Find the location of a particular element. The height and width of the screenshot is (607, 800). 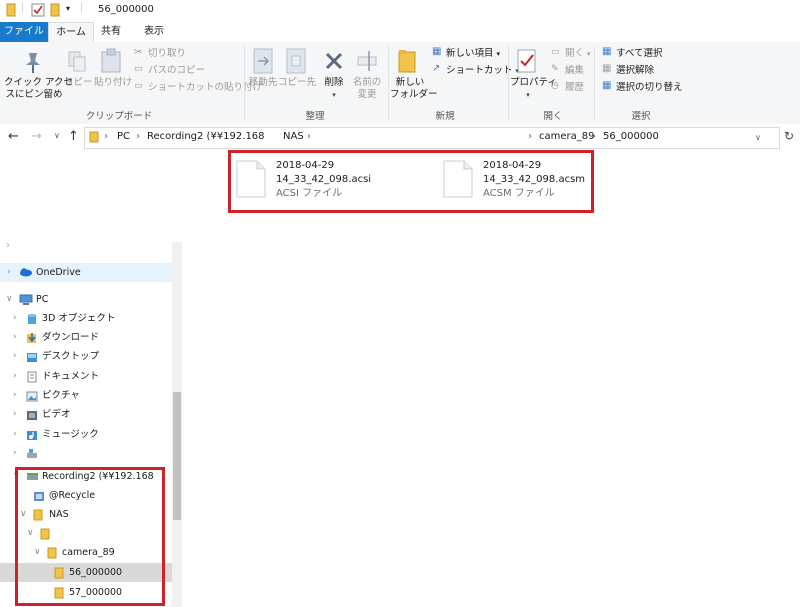

refresh-icon: ↻ is located at coordinates (789, 136).